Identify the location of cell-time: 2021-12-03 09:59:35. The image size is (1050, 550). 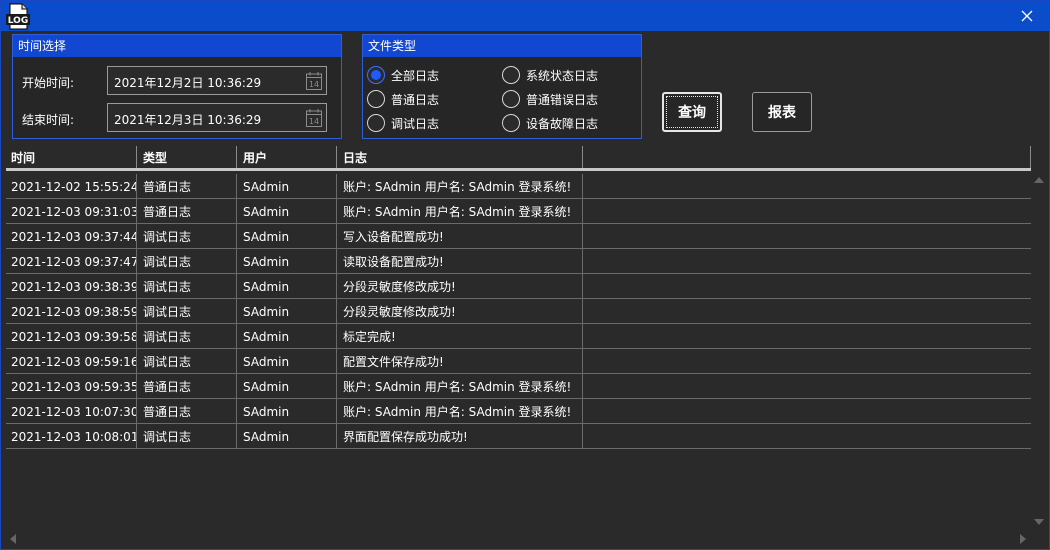
(71, 386).